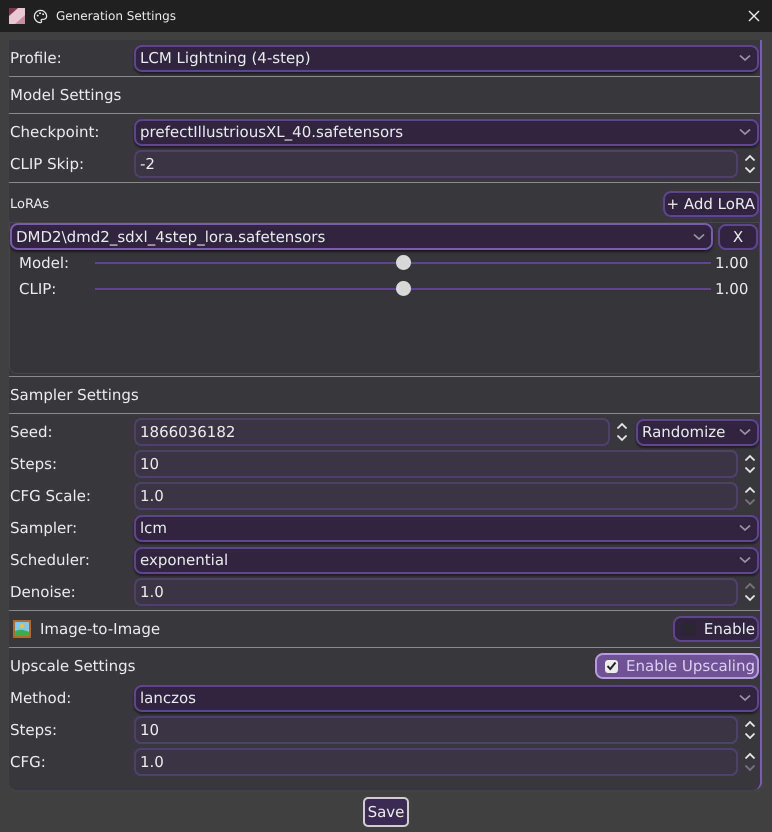 This screenshot has height=832, width=772. What do you see at coordinates (101, 629) in the screenshot?
I see `section-heading: Image-to-Image` at bounding box center [101, 629].